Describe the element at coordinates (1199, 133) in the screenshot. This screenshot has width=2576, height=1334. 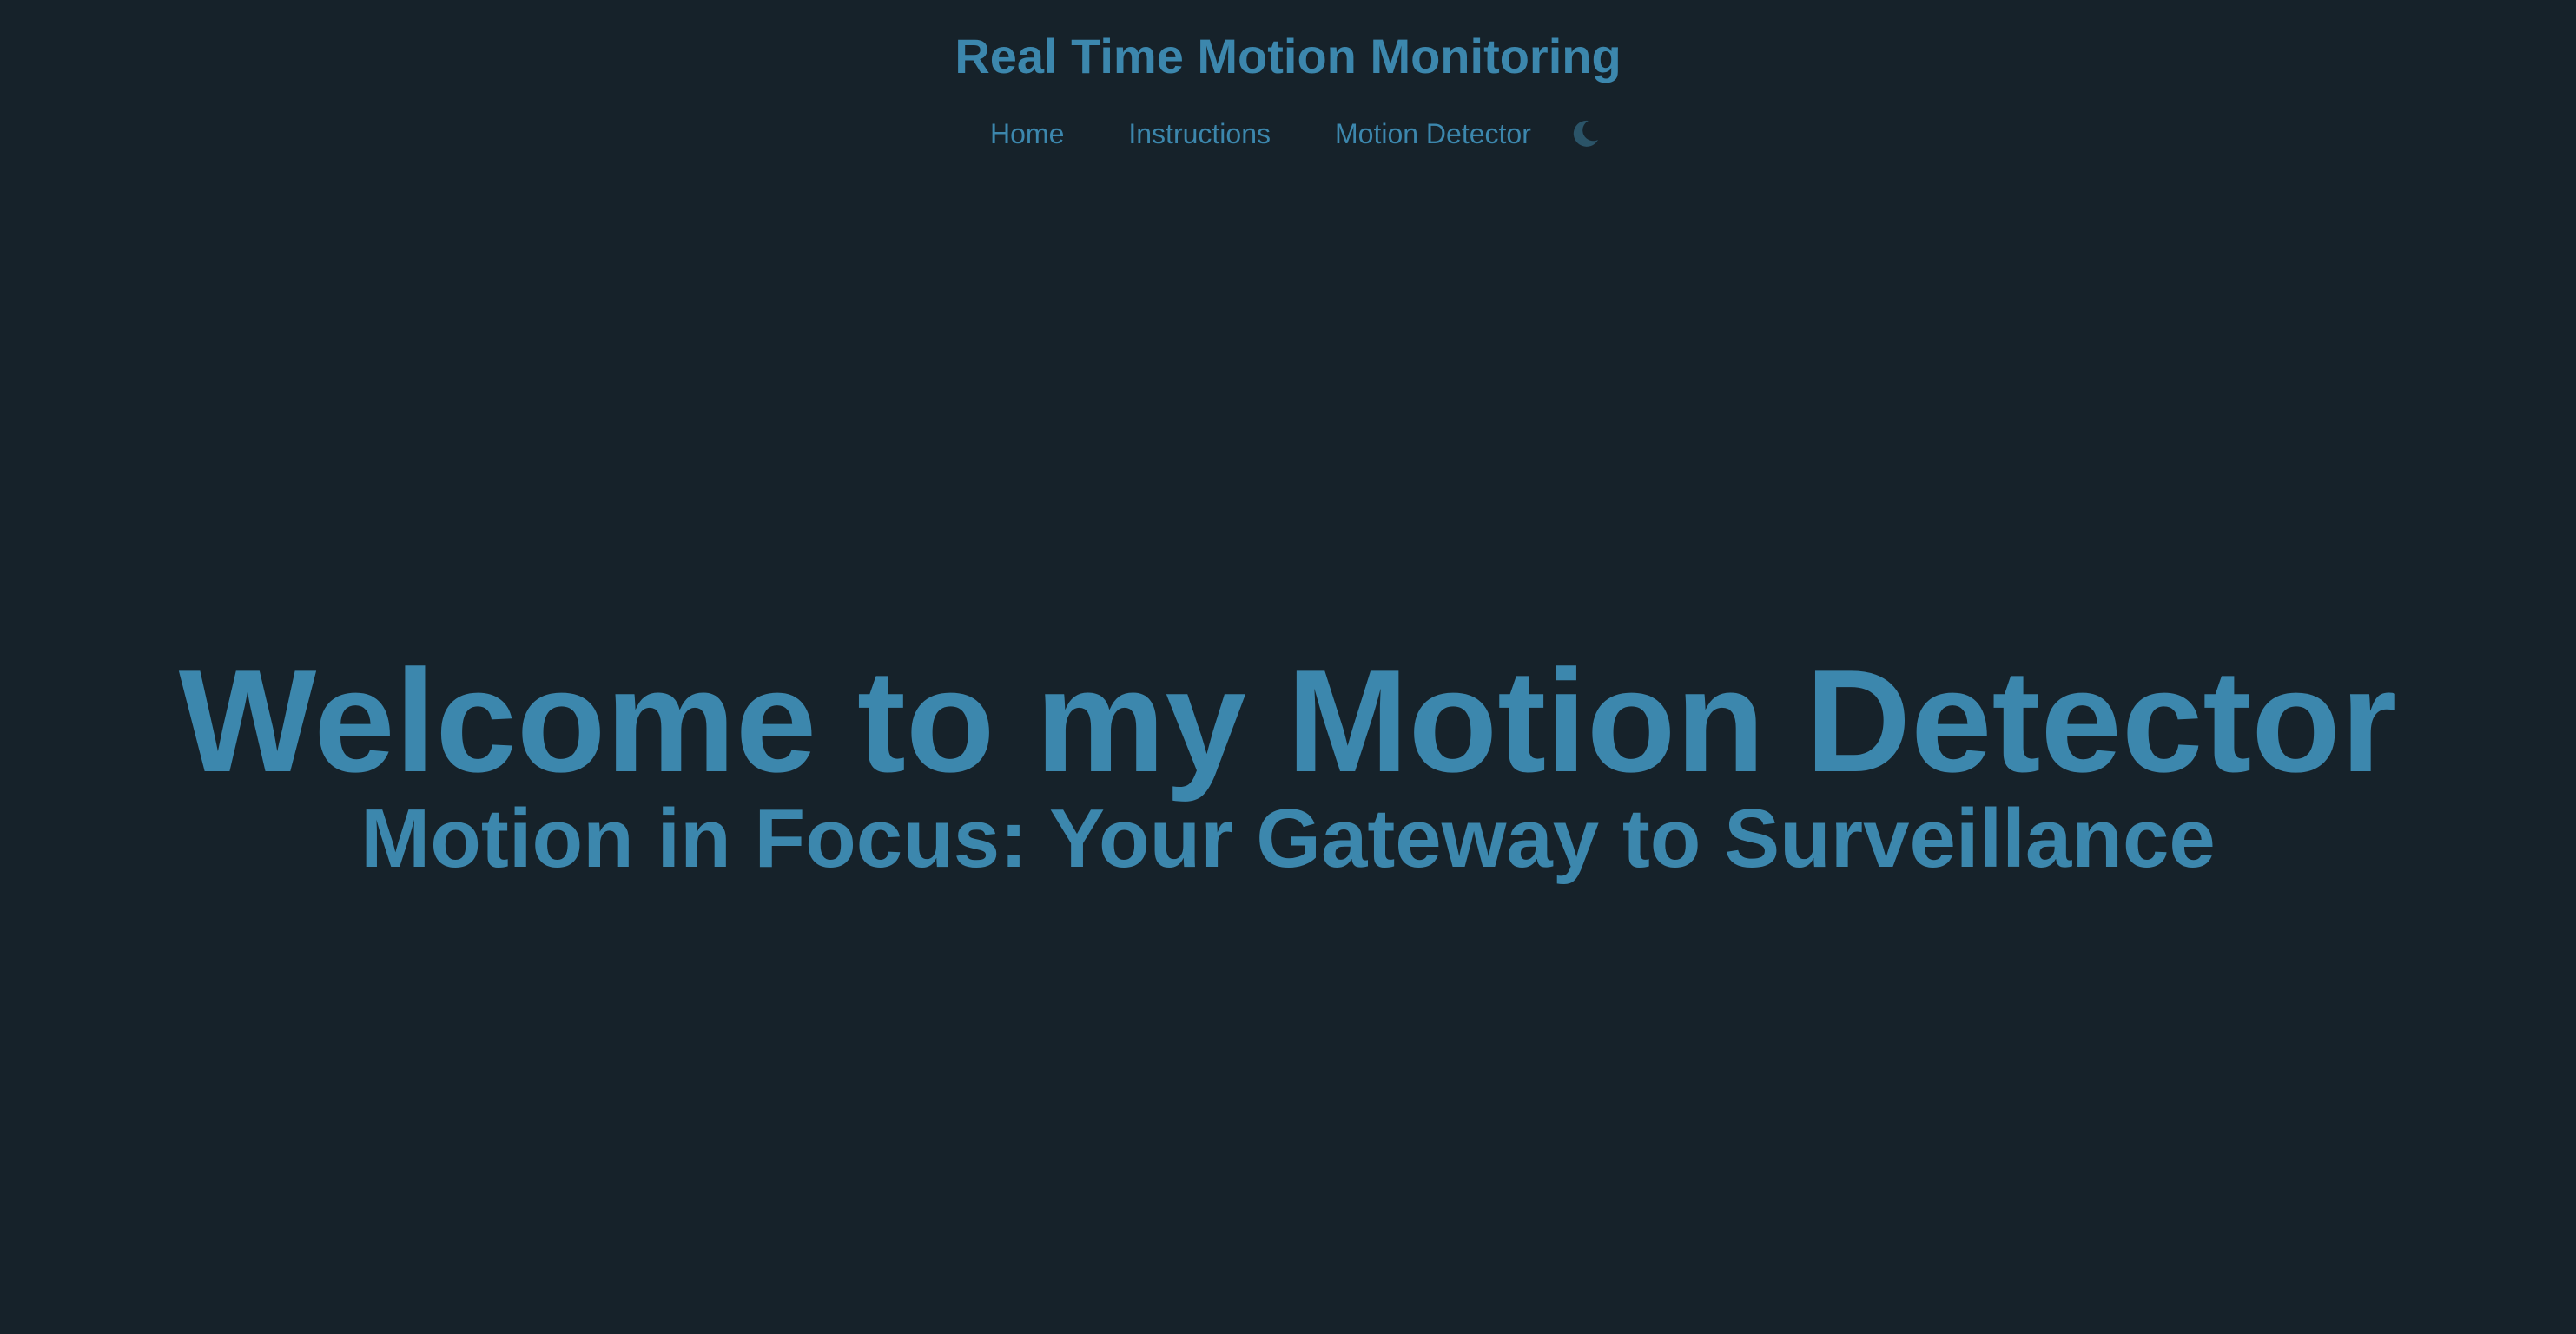
I see `nav-link-instructions: Instructions` at that location.